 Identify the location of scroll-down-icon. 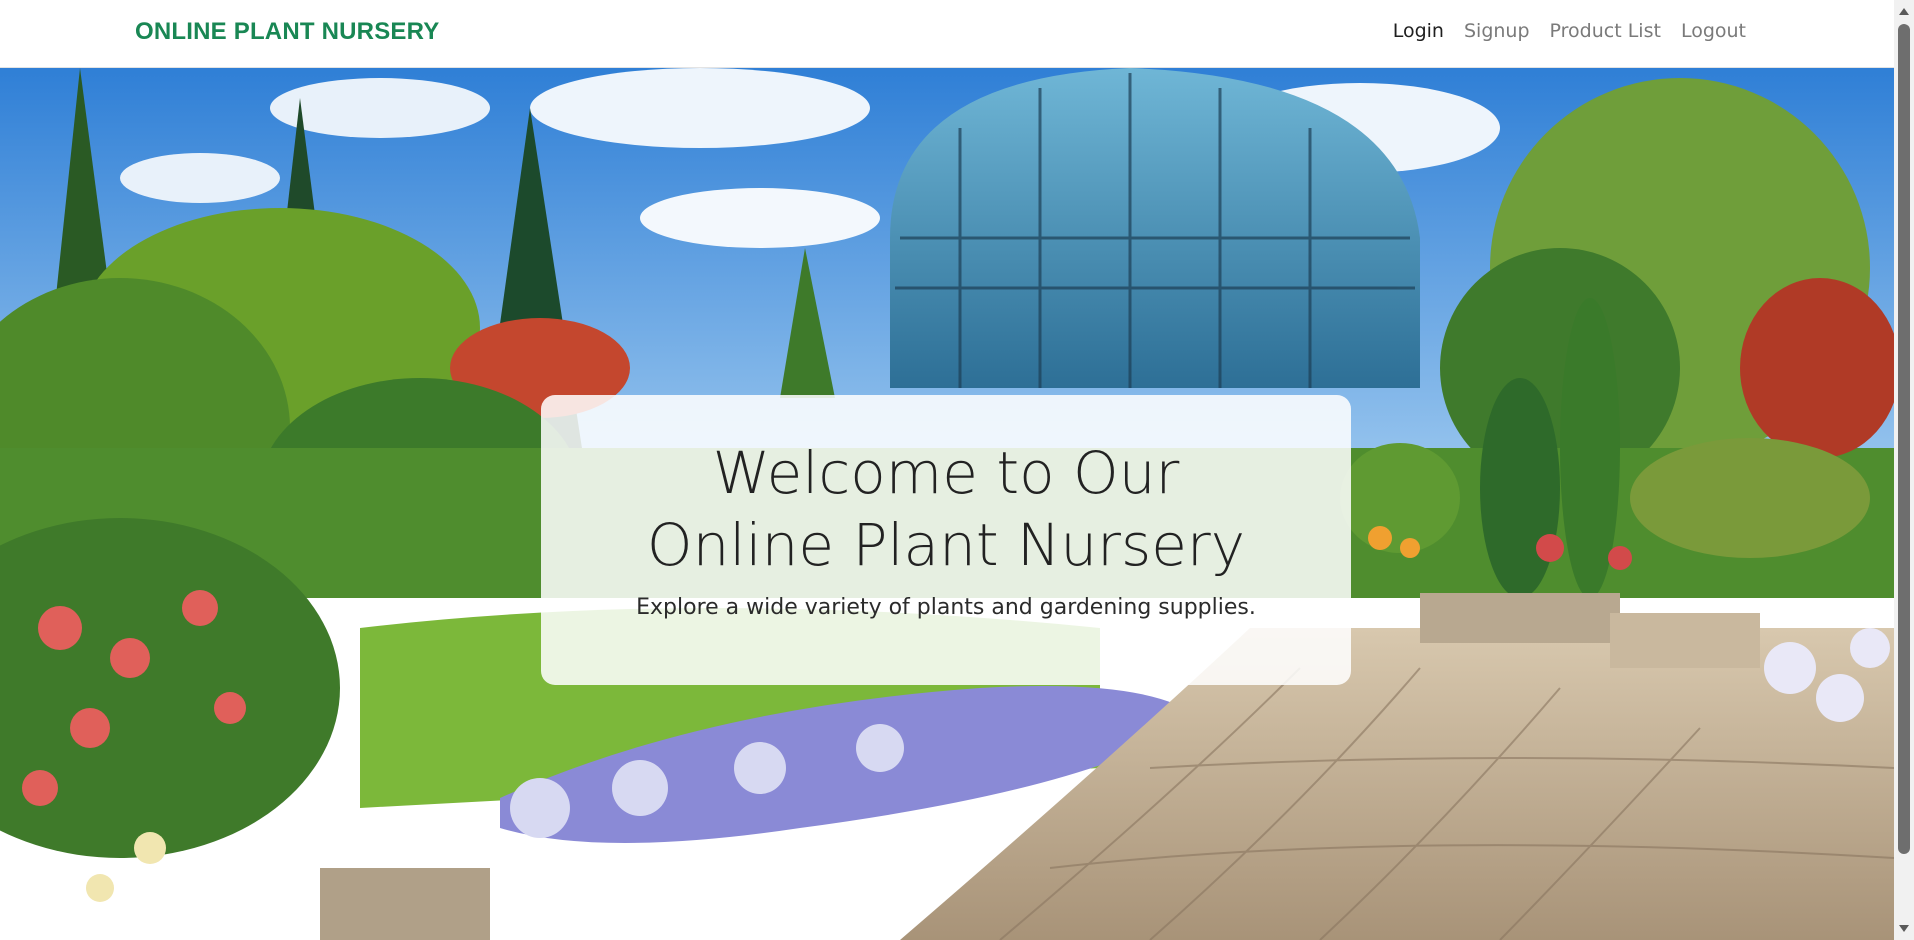
(1904, 928).